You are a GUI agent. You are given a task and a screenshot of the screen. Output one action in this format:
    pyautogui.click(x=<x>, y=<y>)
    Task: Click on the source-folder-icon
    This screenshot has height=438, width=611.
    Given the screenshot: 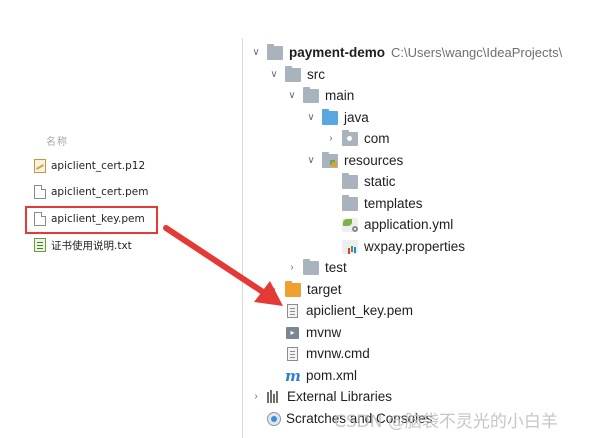 What is the action you would take?
    pyautogui.click(x=330, y=116)
    